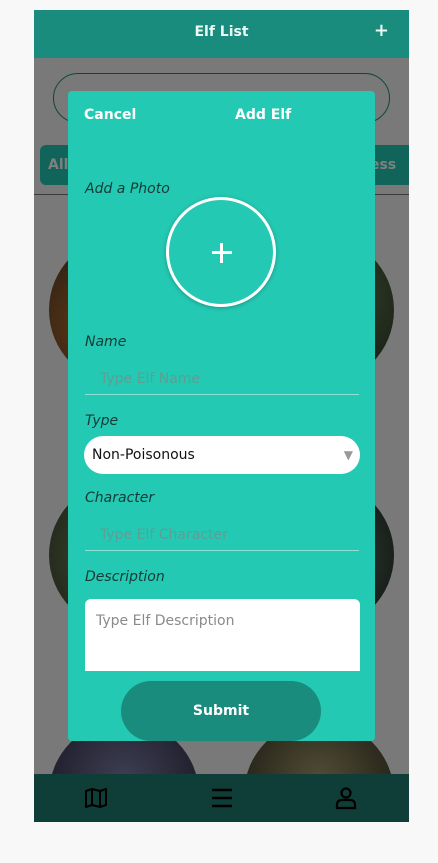 The height and width of the screenshot is (863, 438). Describe the element at coordinates (381, 30) in the screenshot. I see `add-button: +` at that location.